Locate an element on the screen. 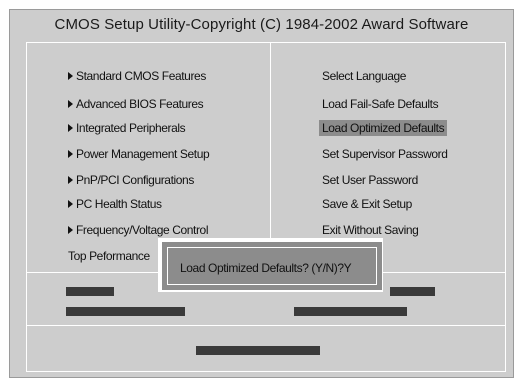 The height and width of the screenshot is (383, 523). menu-item-label: Set User Password is located at coordinates (370, 180).